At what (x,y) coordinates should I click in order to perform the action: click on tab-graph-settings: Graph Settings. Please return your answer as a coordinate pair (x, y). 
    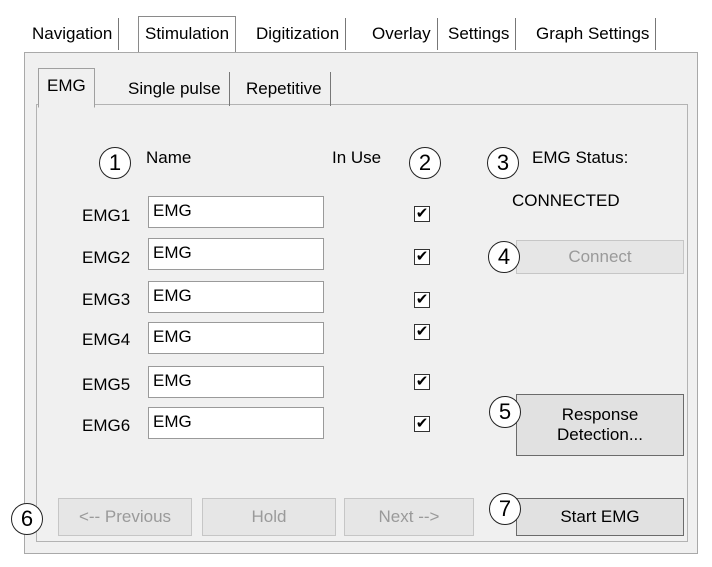
    Looking at the image, I should click on (593, 34).